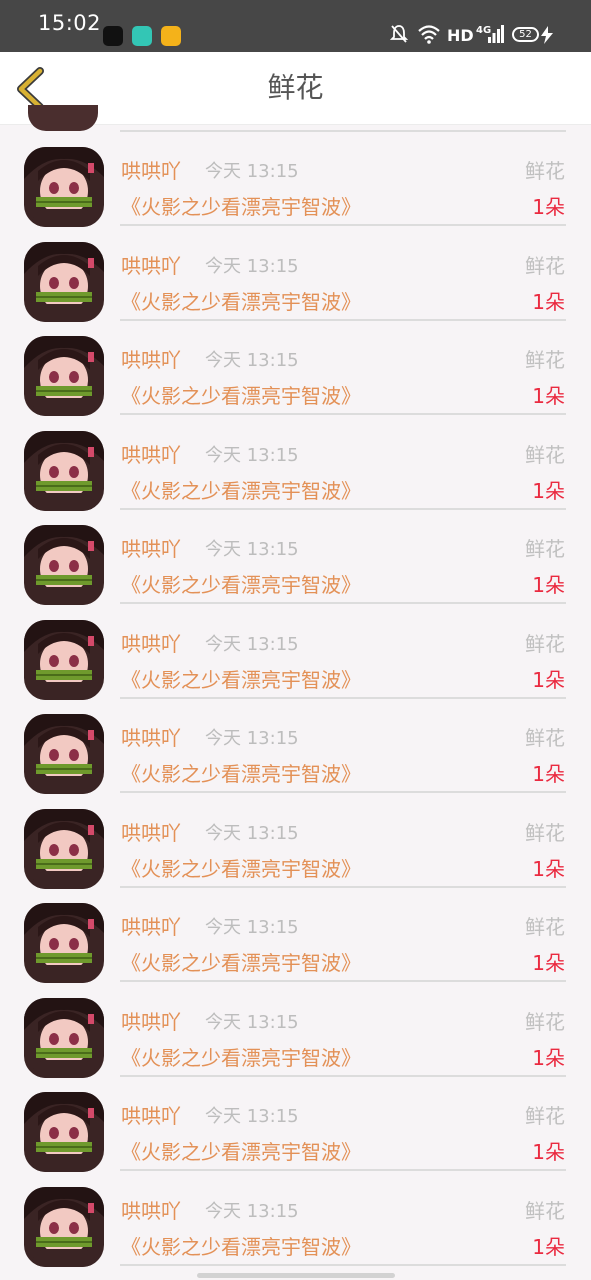  Describe the element at coordinates (113, 36) in the screenshot. I see `tiktok-icon` at that location.